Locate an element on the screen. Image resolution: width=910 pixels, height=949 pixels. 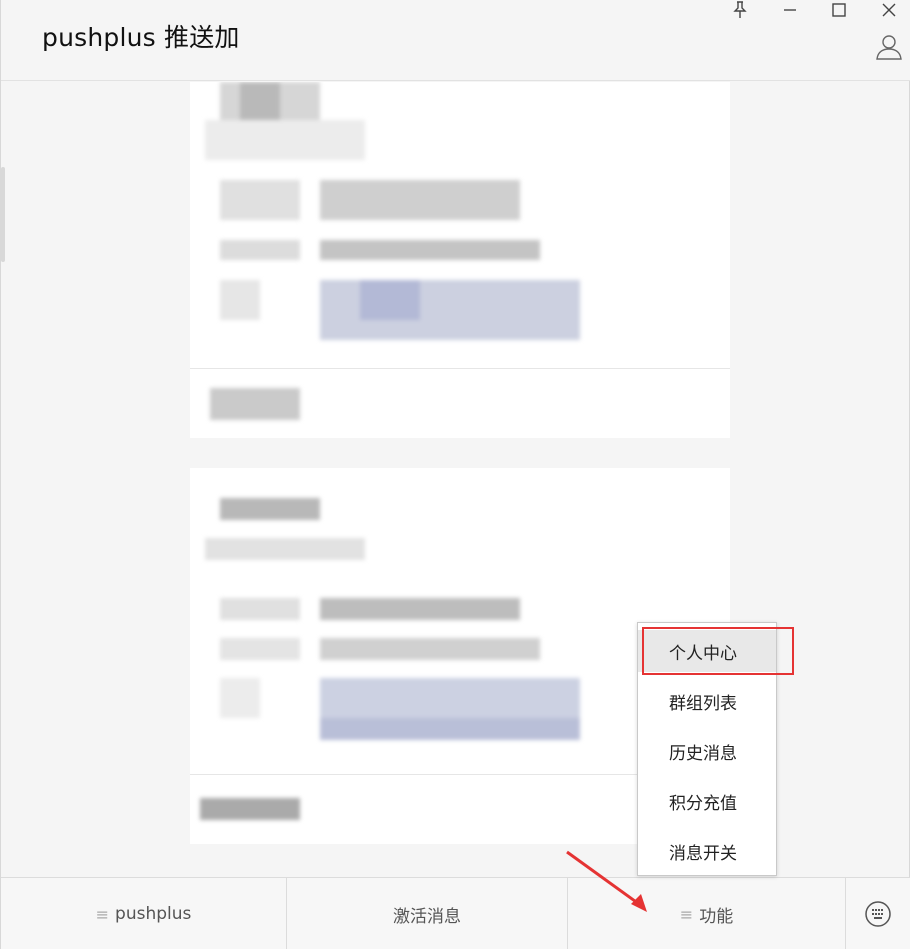
tab-label: 激活消息 is located at coordinates (427, 916).